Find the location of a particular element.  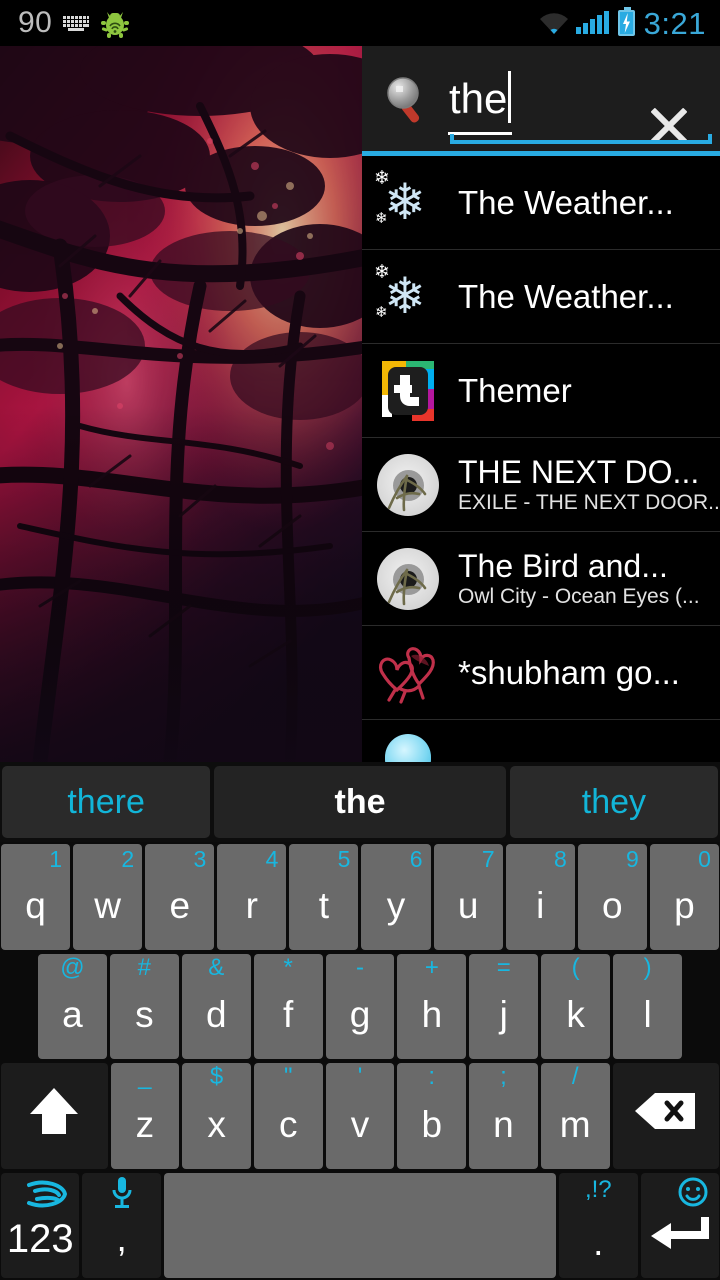

key-label: m is located at coordinates (575, 1124).